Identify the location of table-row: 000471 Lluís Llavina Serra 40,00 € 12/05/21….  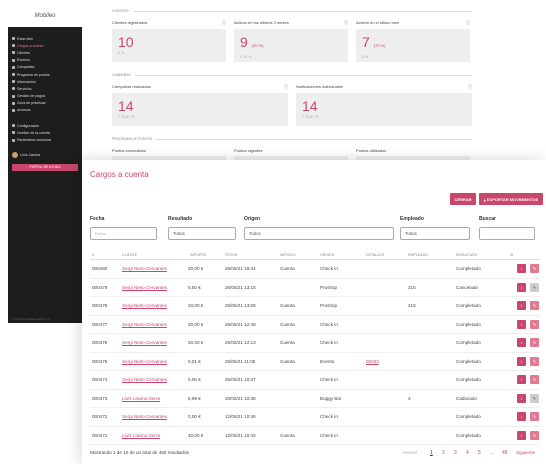
(315, 436).